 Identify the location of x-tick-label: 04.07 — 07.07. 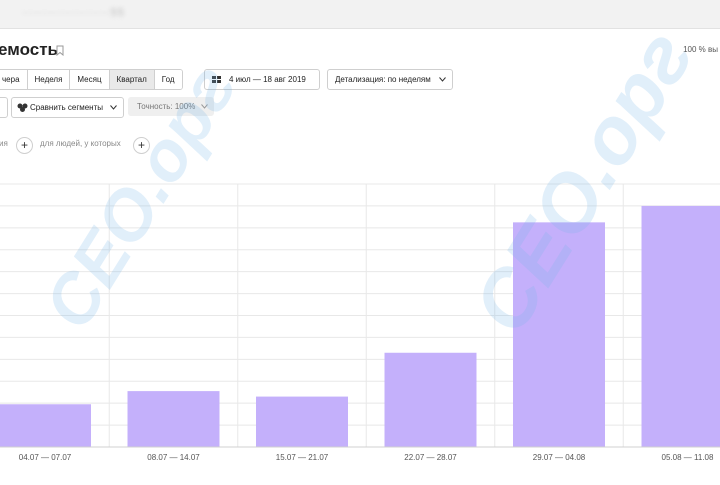
(45, 457).